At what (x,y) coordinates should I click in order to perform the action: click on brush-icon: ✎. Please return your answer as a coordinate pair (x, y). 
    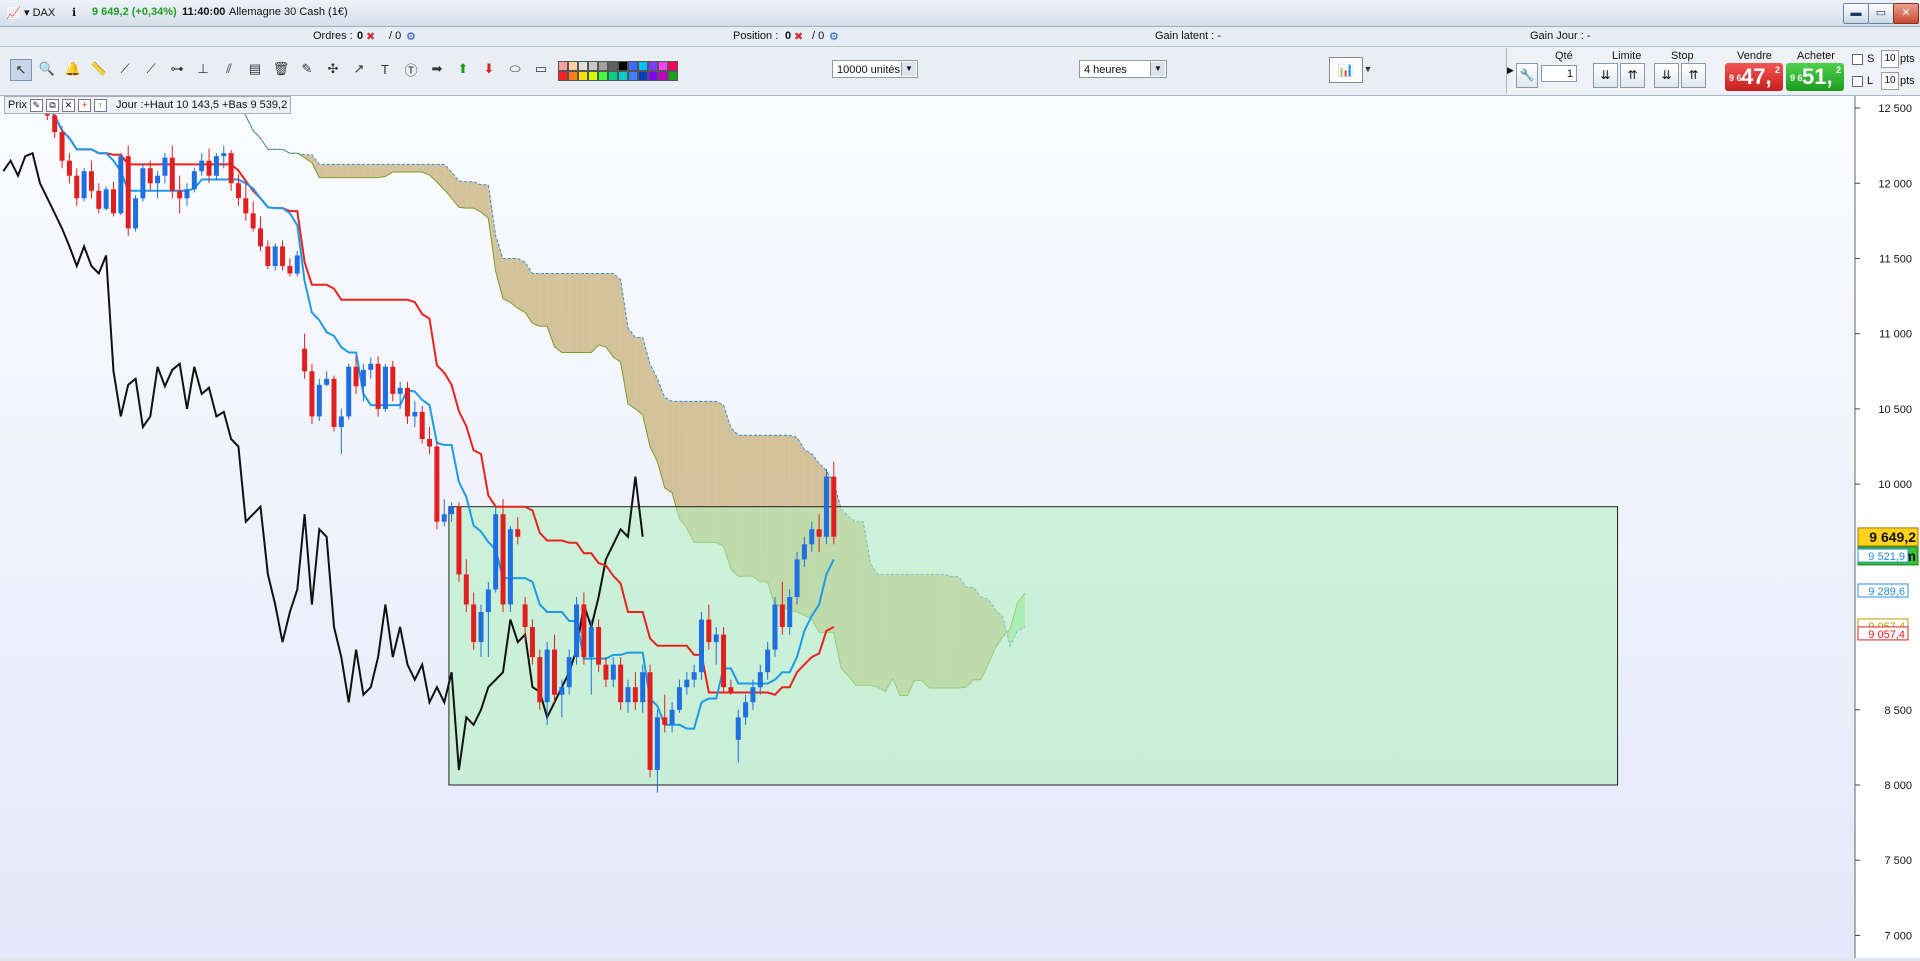
    Looking at the image, I should click on (307, 69).